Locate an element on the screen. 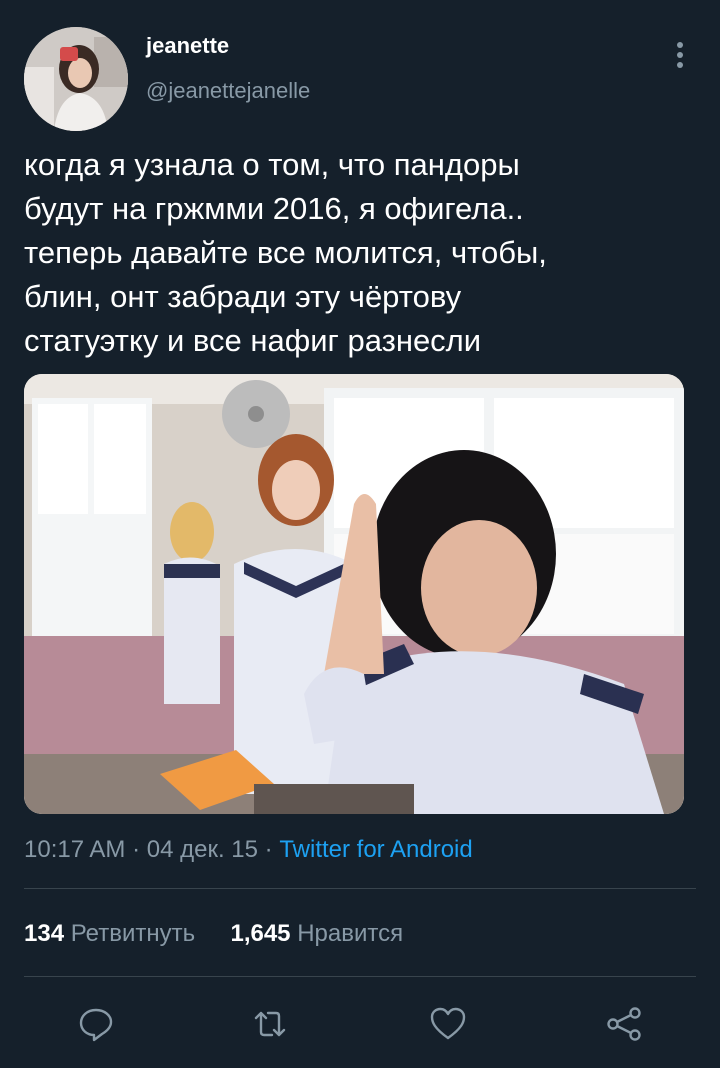 The image size is (720, 1068). retweets-label: Ретвитнуть is located at coordinates (133, 933).